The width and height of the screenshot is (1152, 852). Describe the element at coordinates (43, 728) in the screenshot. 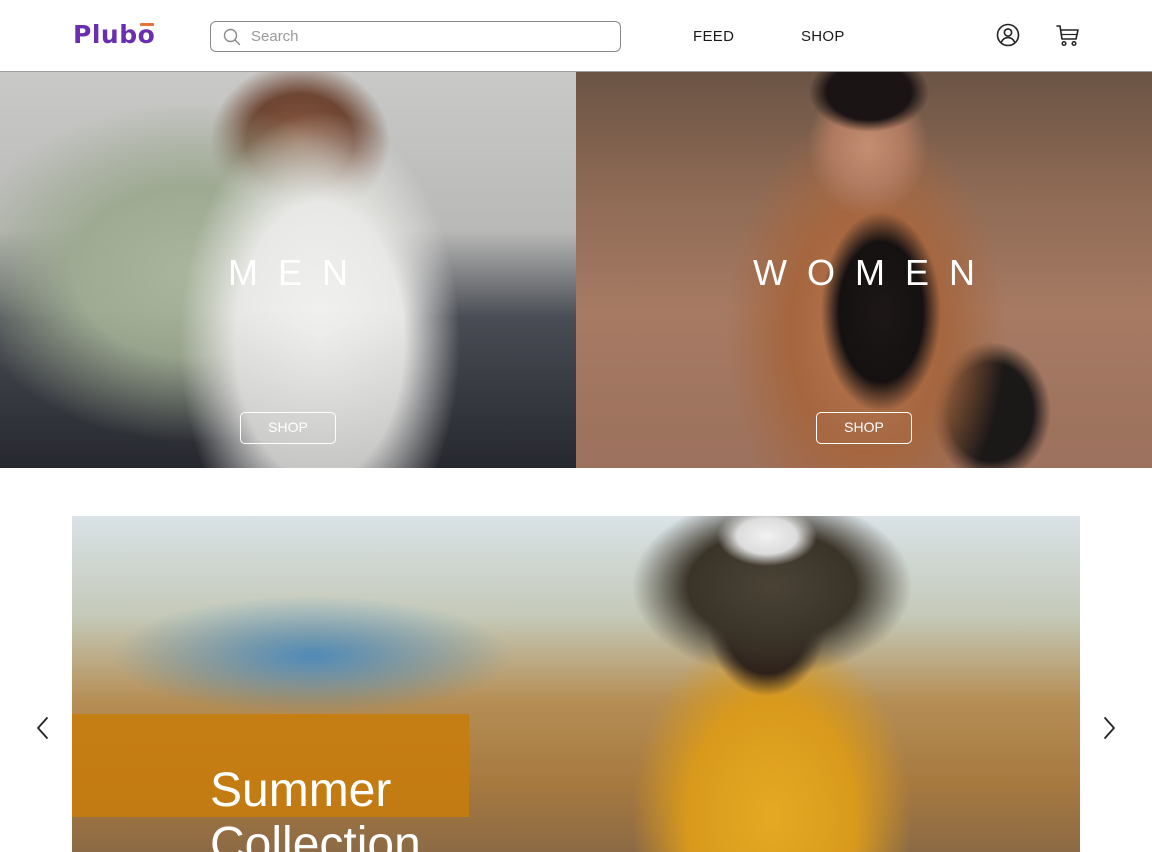

I see `chevron-left-icon` at that location.